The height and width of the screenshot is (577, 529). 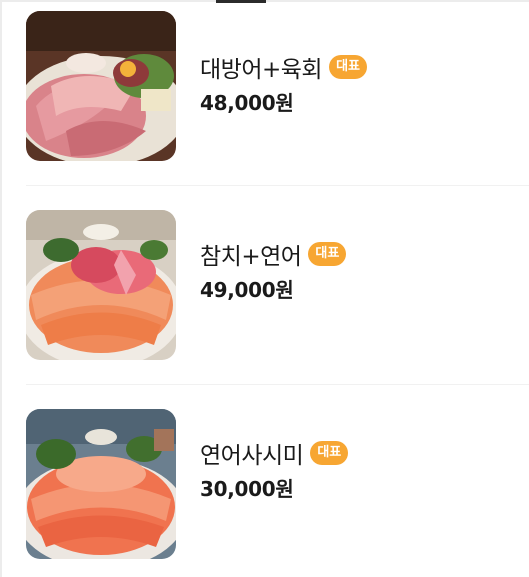 I want to click on menu-item-name-row: 연어사시미 대표, so click(x=274, y=453).